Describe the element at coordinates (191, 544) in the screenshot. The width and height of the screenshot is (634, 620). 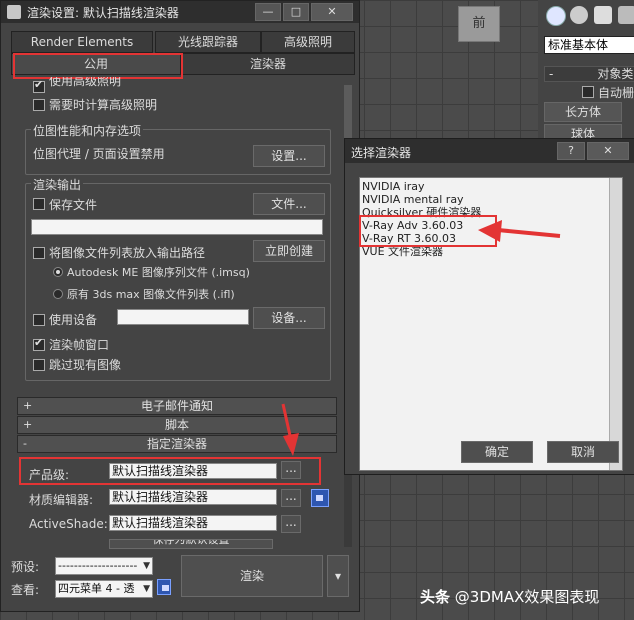
I see `save-default-button: 保存为默认设置` at that location.